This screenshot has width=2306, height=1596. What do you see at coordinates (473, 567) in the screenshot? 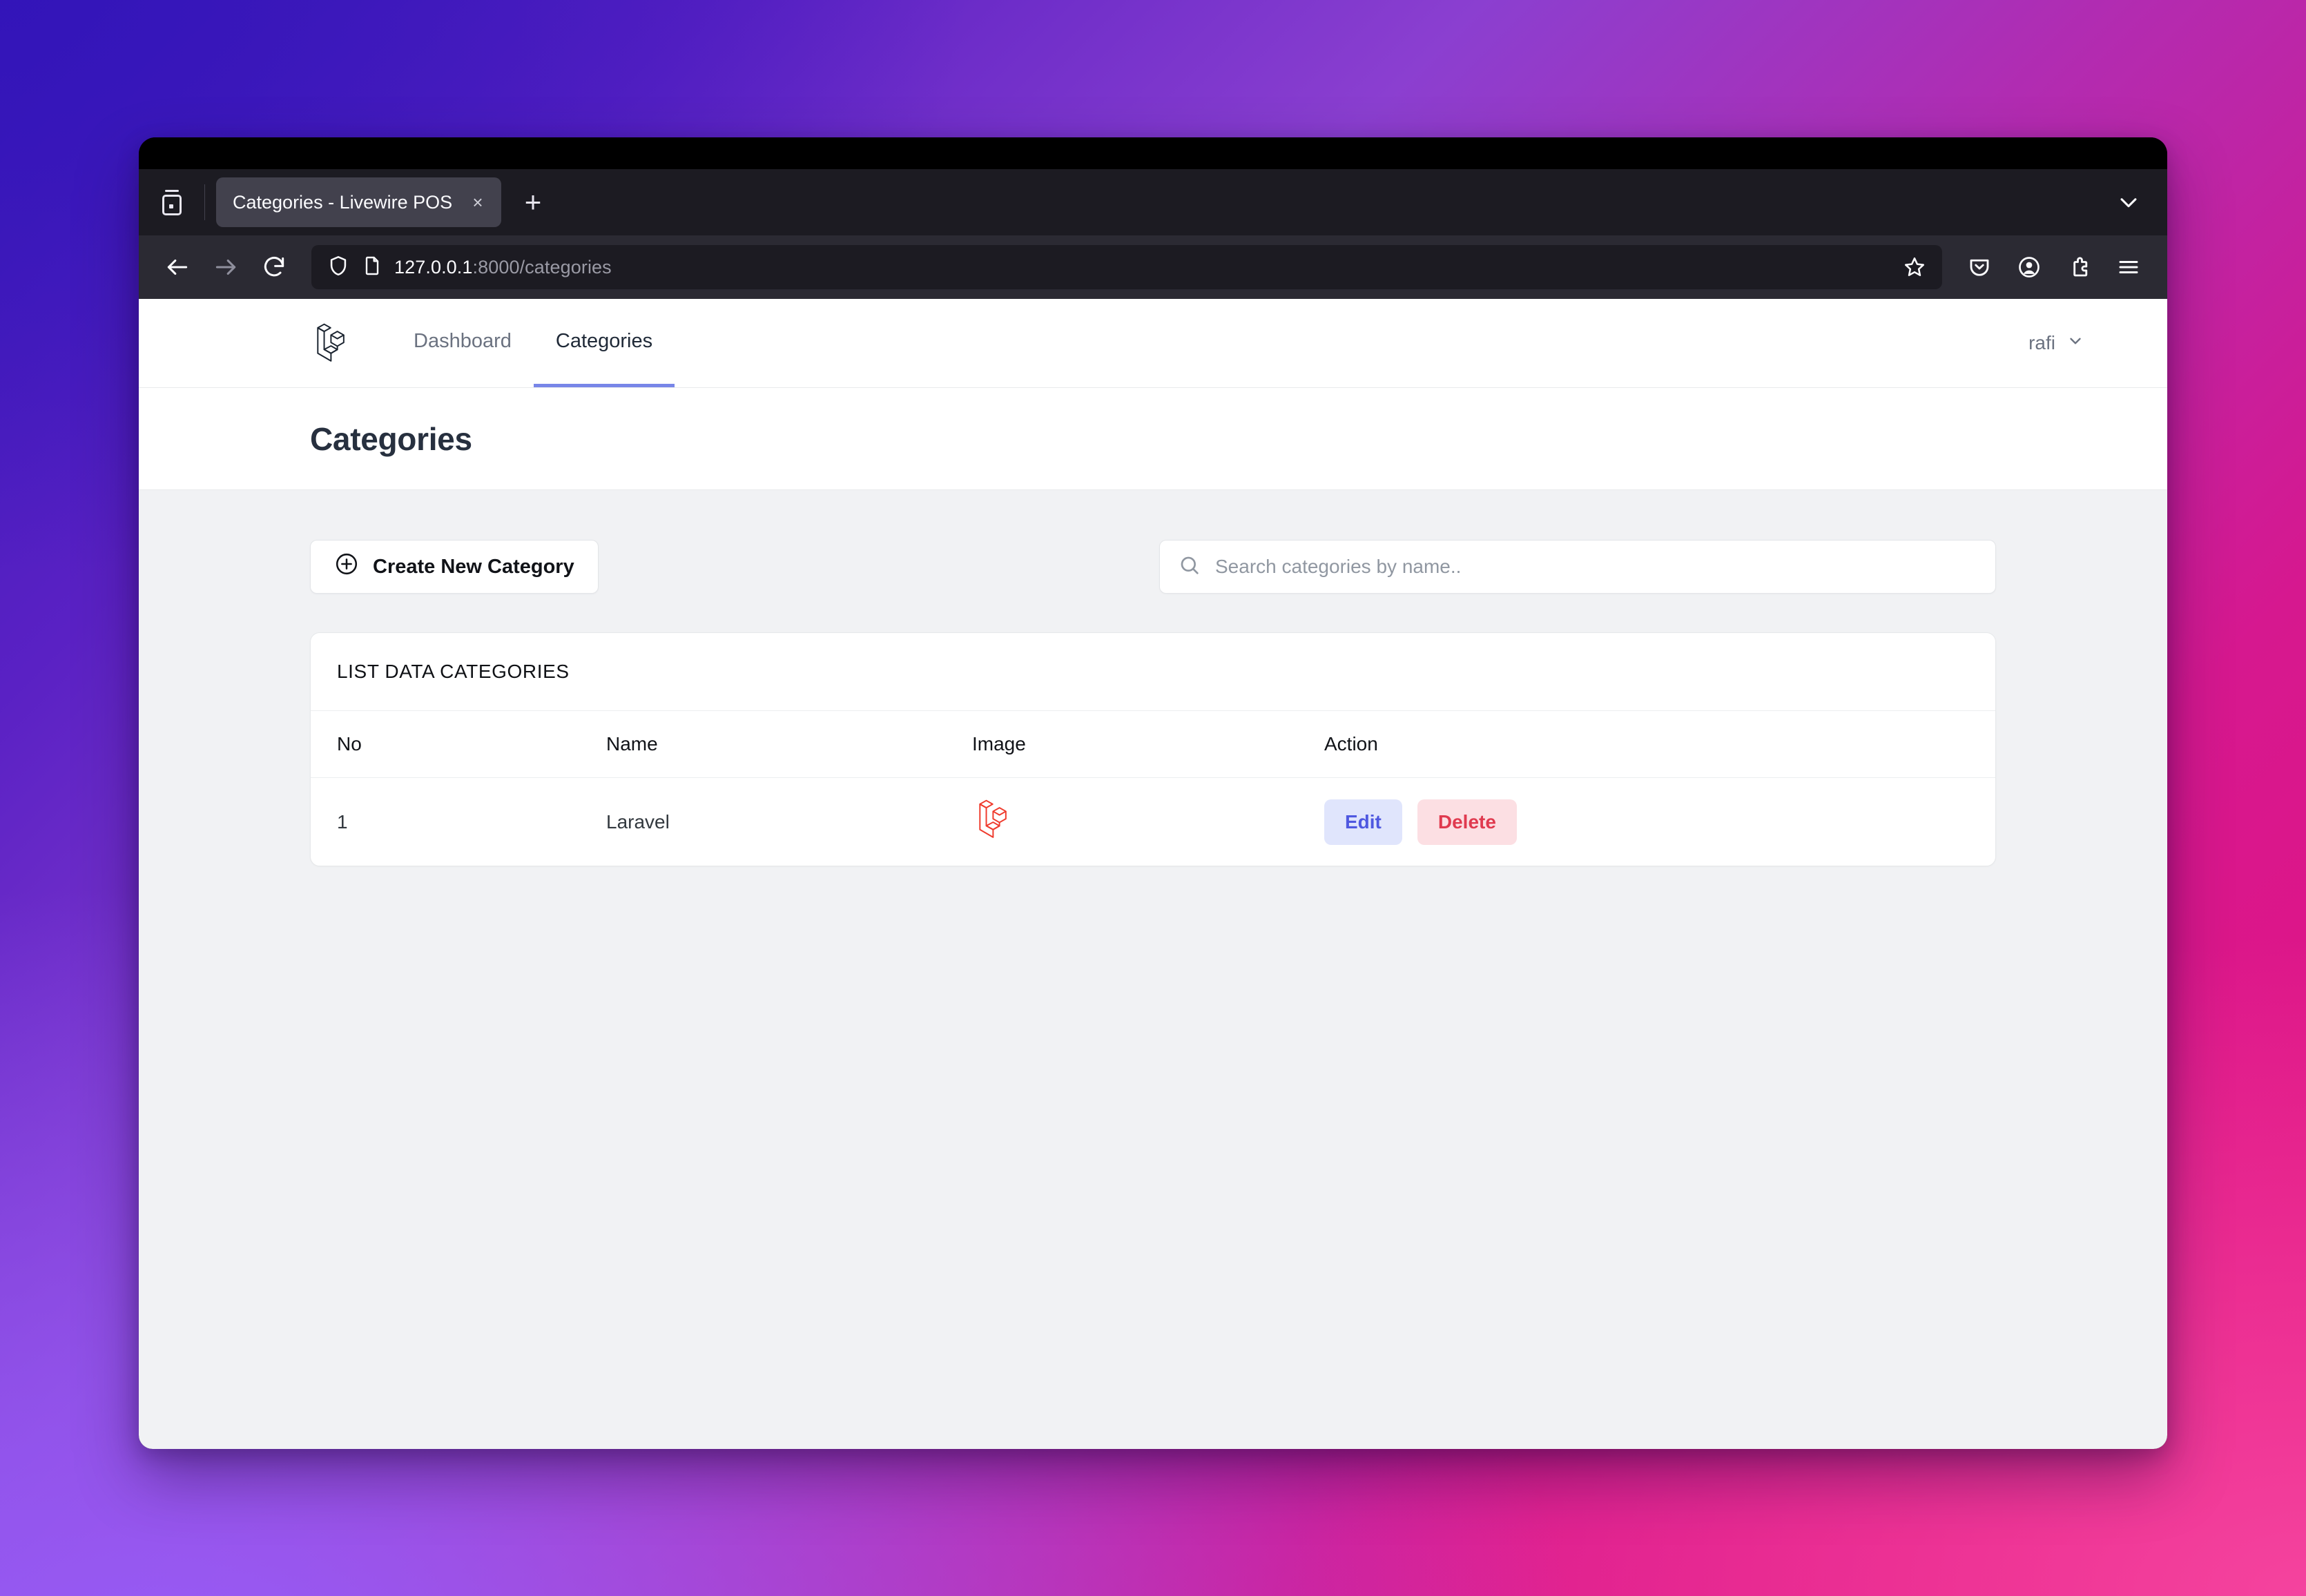
I see `create-new-category-label: Create New Category` at bounding box center [473, 567].